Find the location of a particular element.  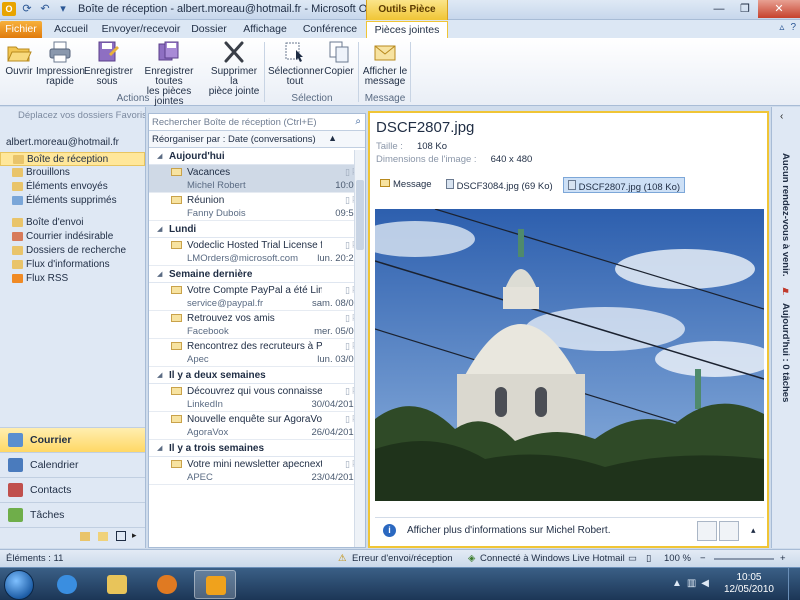

expand-people-pane-icon: ▴ is located at coordinates (753, 530).